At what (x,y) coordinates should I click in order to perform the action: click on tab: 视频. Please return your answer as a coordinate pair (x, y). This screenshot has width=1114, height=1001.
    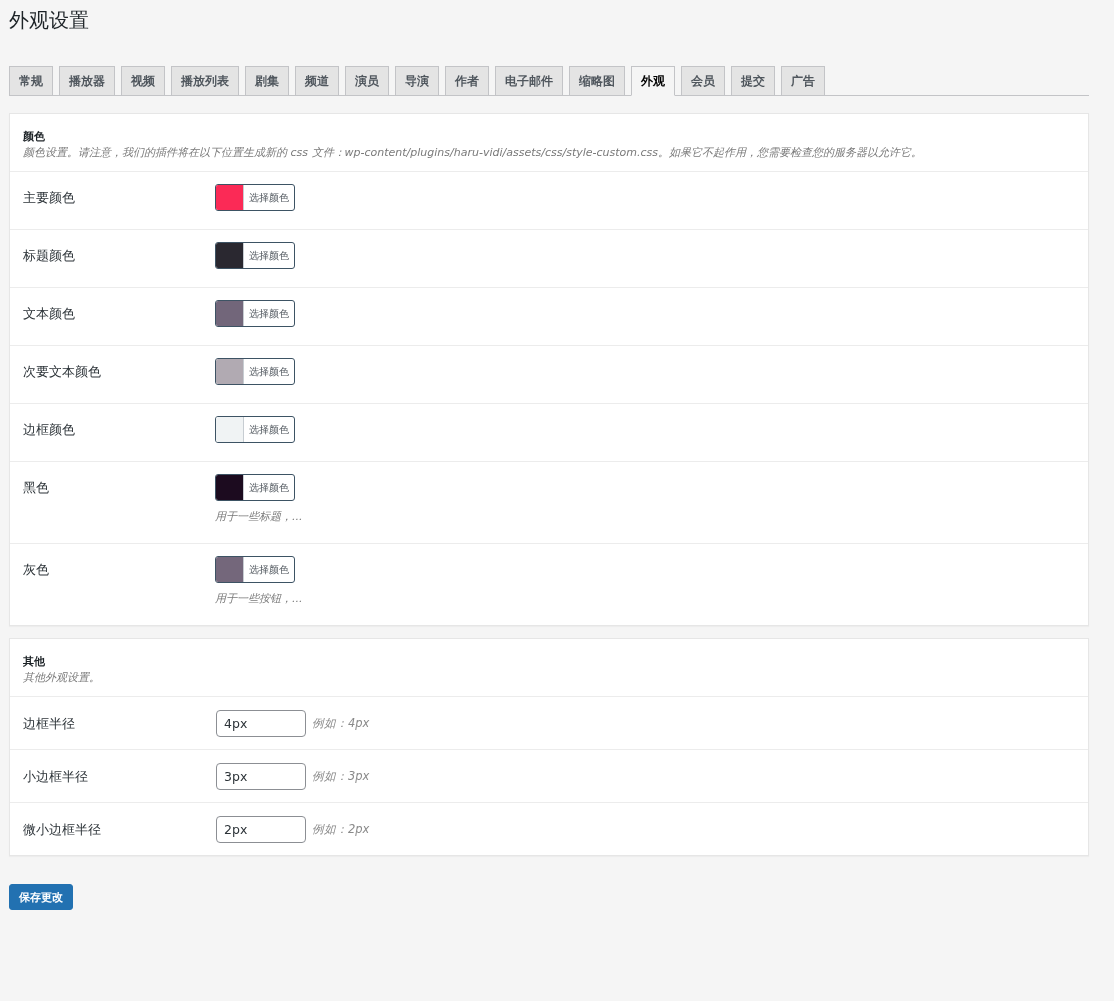
    Looking at the image, I should click on (143, 81).